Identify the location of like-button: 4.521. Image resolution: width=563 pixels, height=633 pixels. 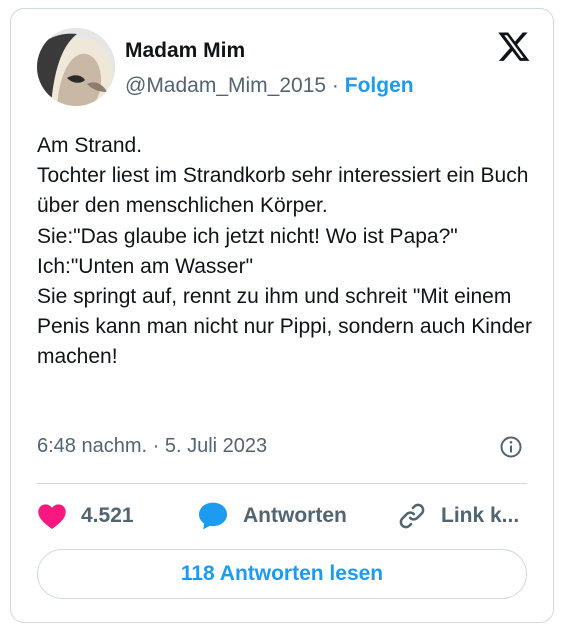
(85, 516).